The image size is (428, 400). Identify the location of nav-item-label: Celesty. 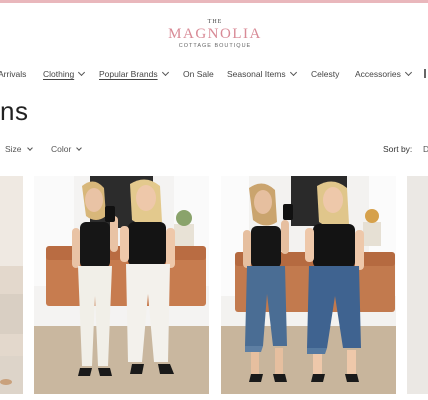
(325, 74).